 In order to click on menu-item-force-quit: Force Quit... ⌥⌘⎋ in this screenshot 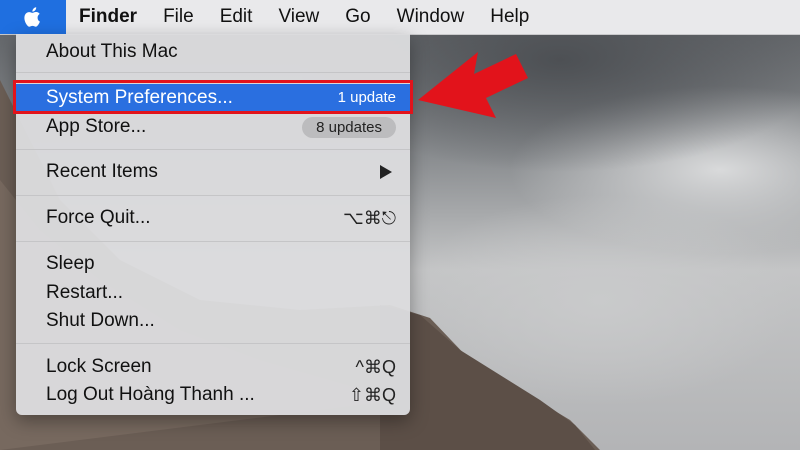, I will do `click(213, 218)`.